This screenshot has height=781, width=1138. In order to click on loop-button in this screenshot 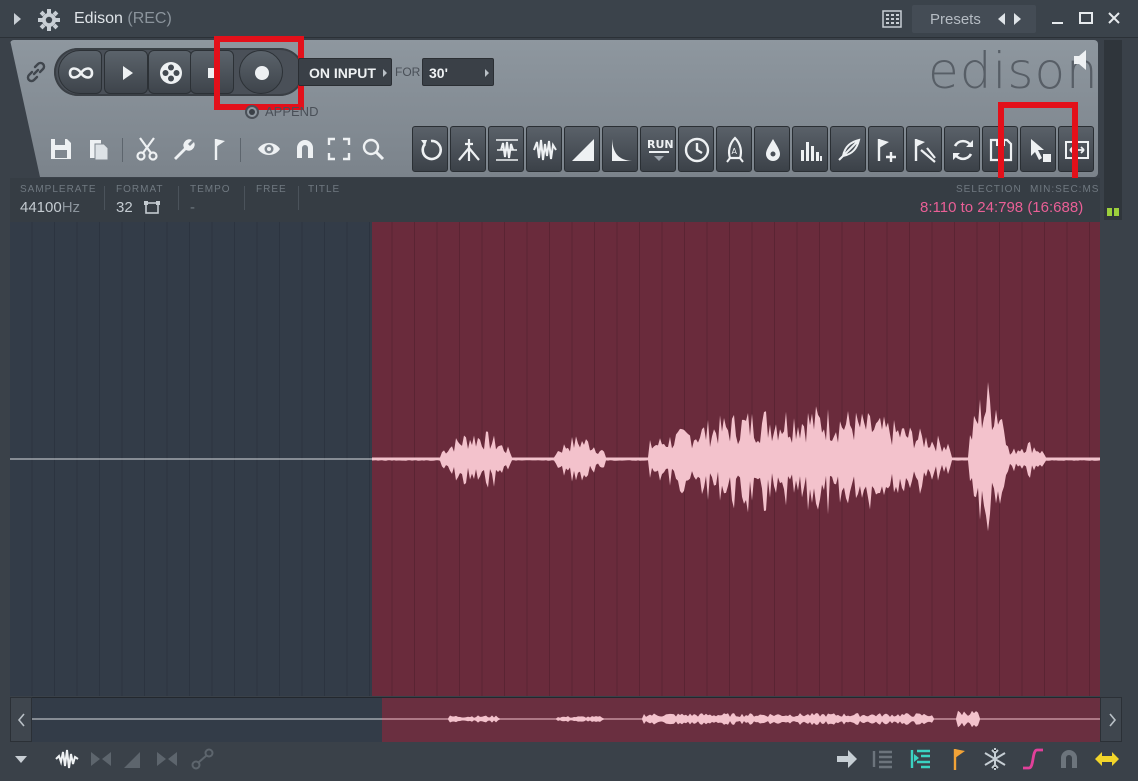, I will do `click(80, 72)`.